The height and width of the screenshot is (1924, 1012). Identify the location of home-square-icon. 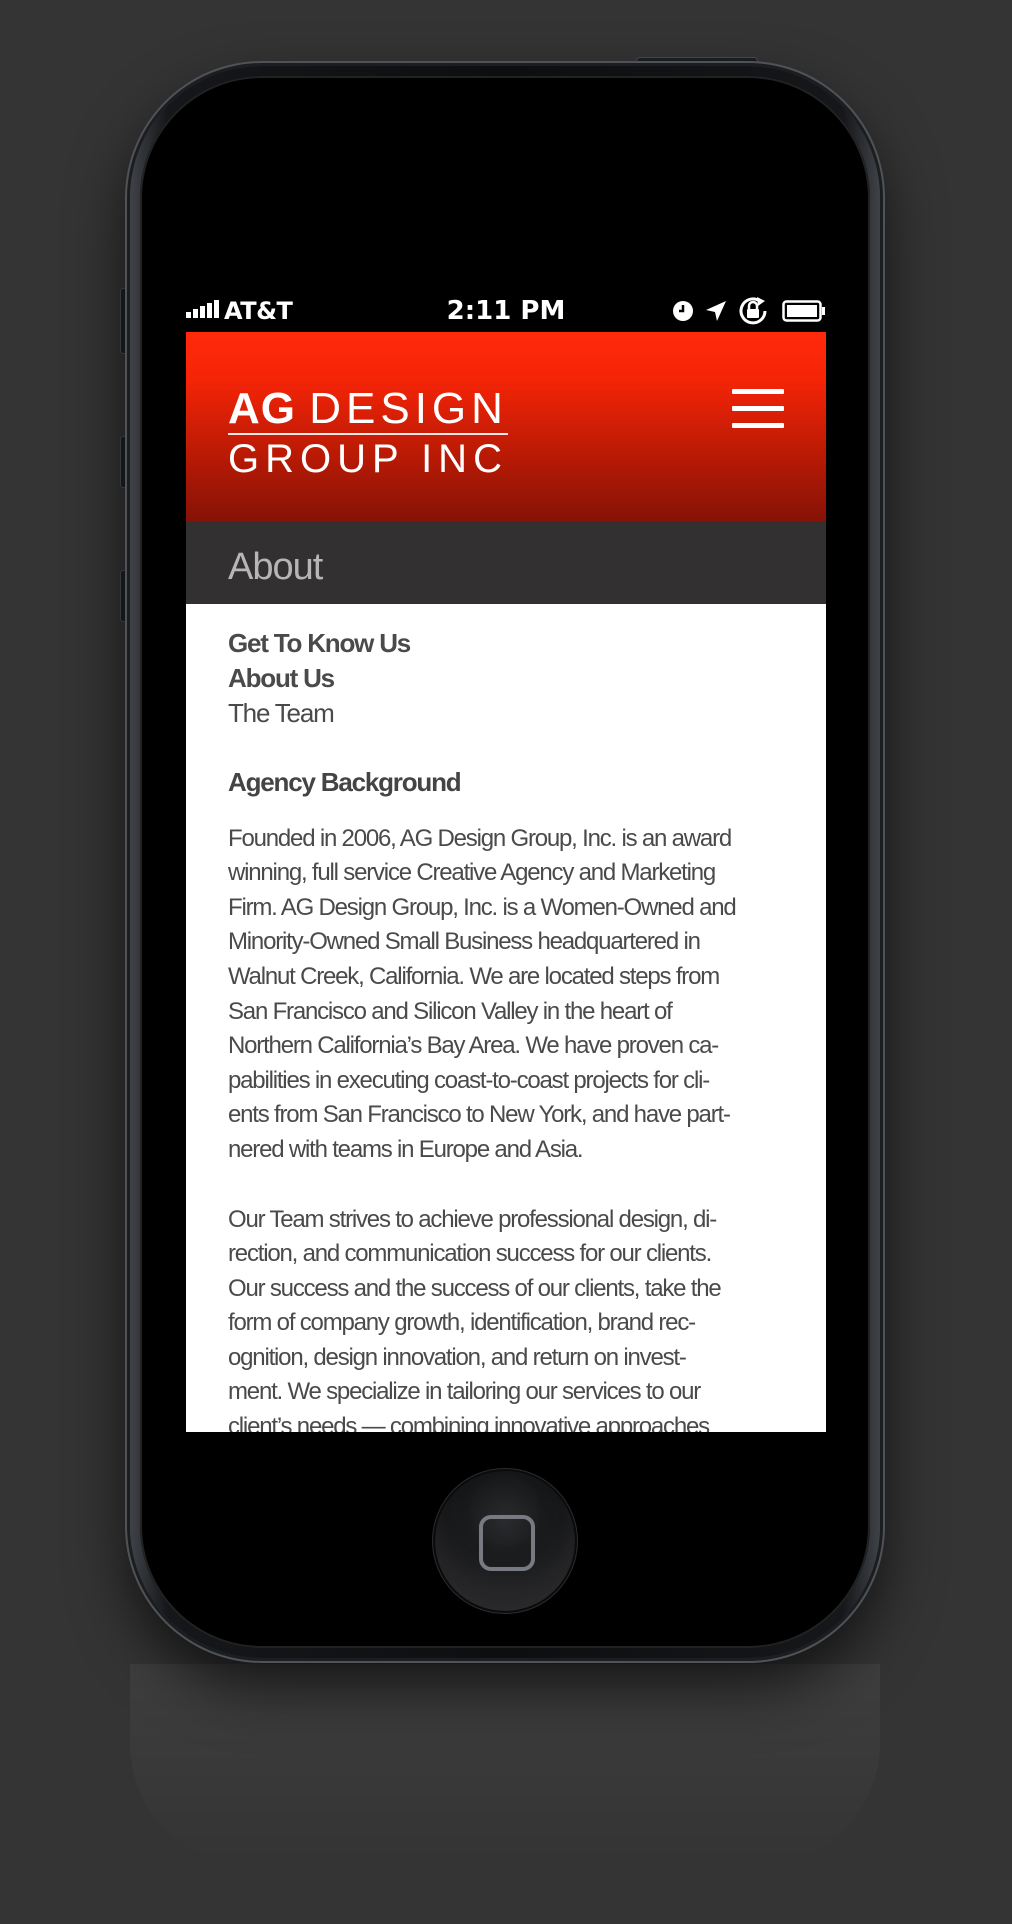
(507, 1543).